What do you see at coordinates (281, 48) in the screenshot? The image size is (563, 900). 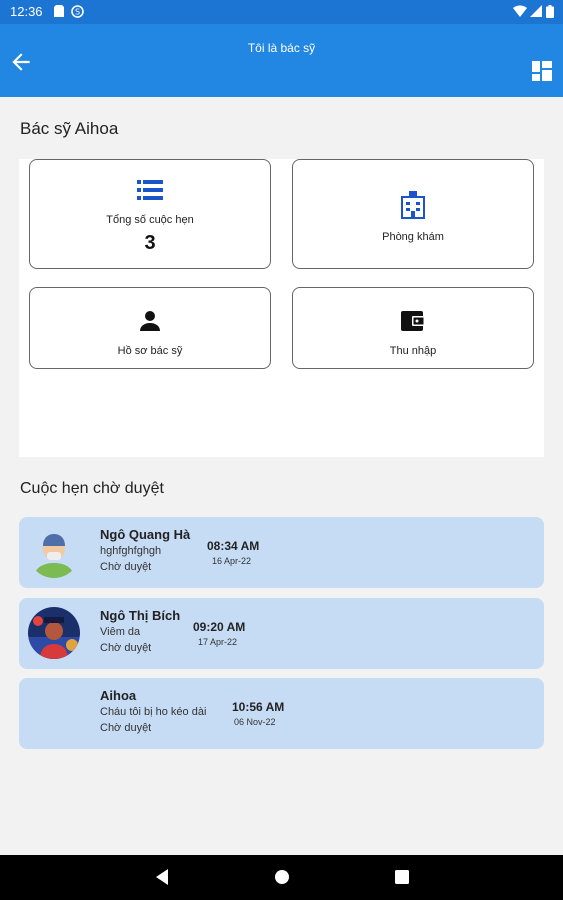 I see `app-title: Tôi là bác sỹ` at bounding box center [281, 48].